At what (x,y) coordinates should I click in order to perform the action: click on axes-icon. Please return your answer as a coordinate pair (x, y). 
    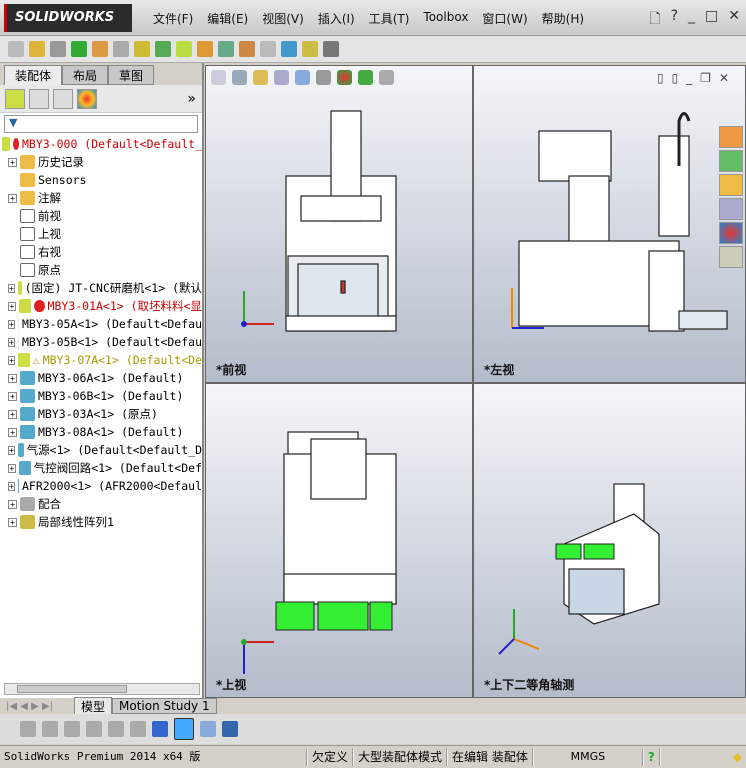
    Looking at the image, I should click on (160, 729).